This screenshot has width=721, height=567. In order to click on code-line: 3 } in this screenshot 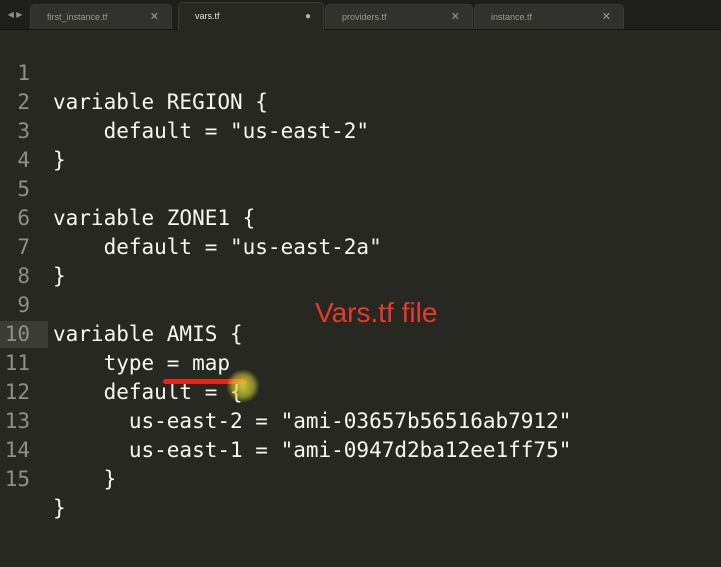, I will do `click(360, 130)`.